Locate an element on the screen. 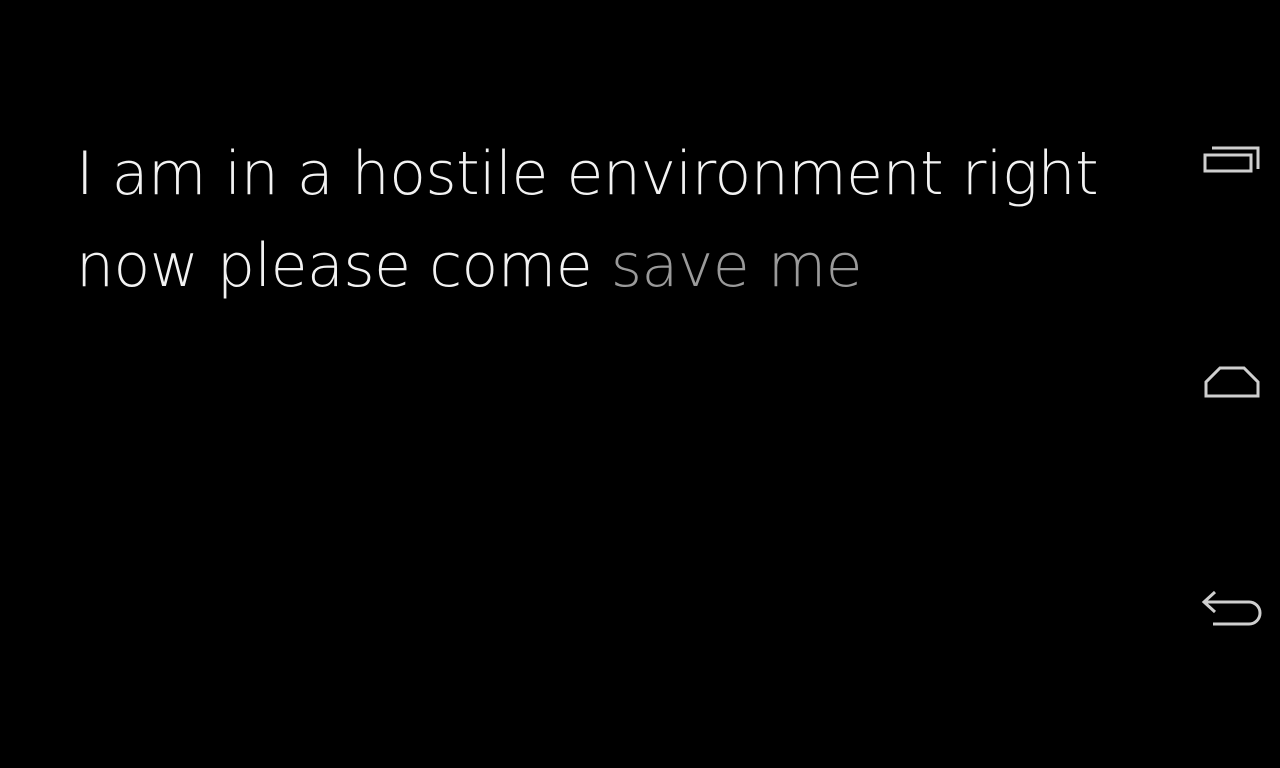 This screenshot has height=768, width=1280. recent-apps-button is located at coordinates (1232, 160).